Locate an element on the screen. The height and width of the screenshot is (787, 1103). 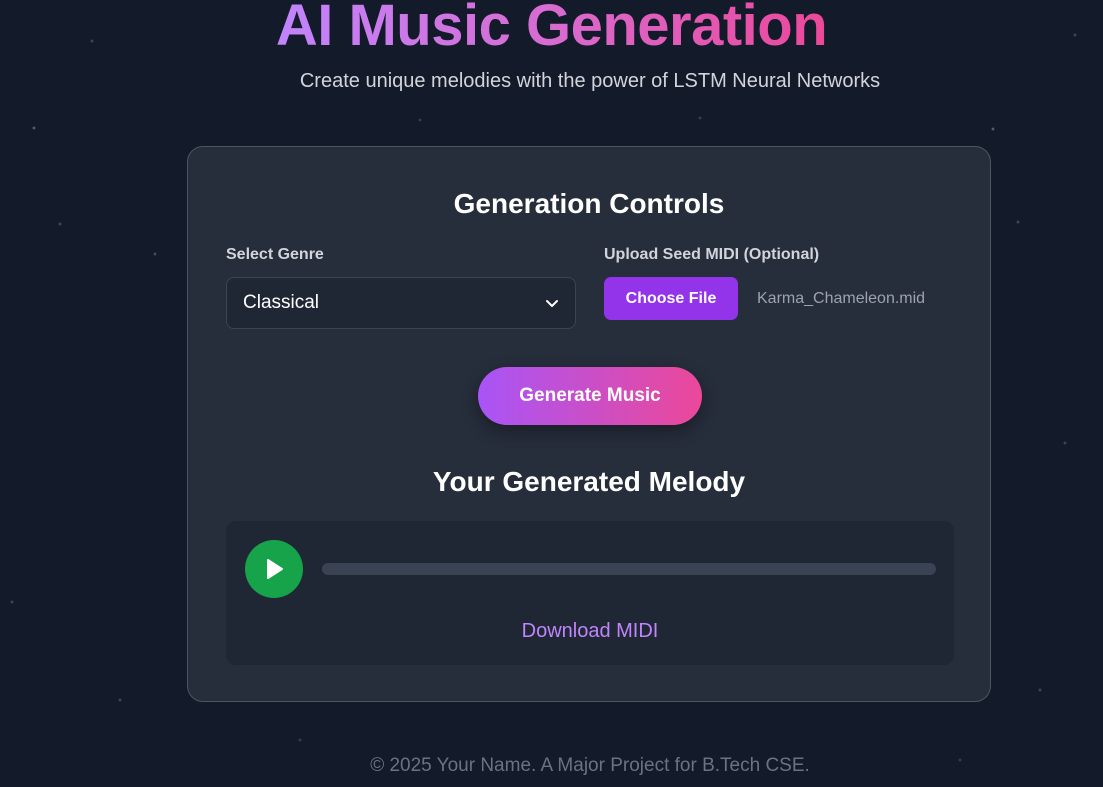
selected-file-name: Karma_Chameleon.mid is located at coordinates (841, 298).